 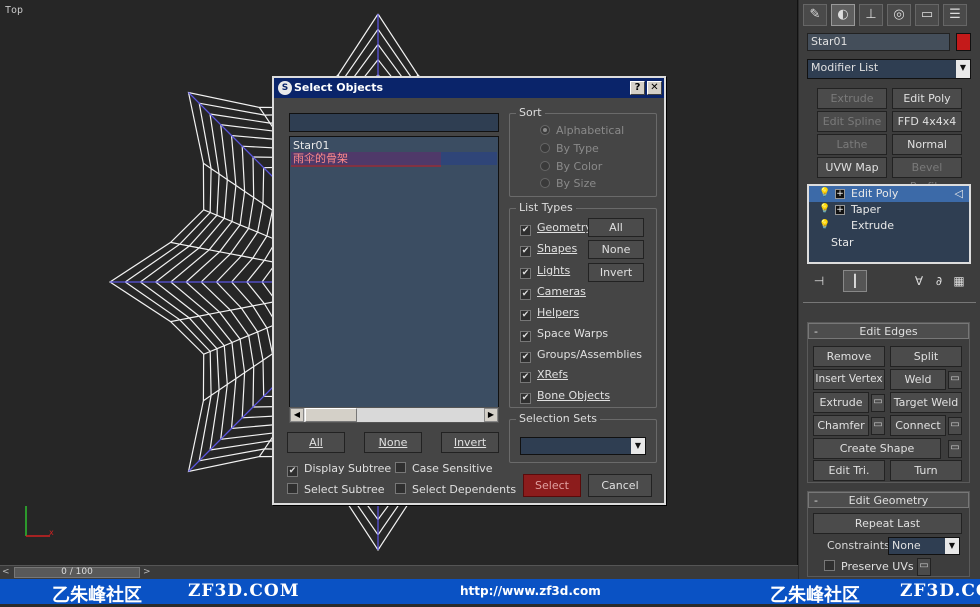 I want to click on types-all-button: All, so click(x=616, y=227).